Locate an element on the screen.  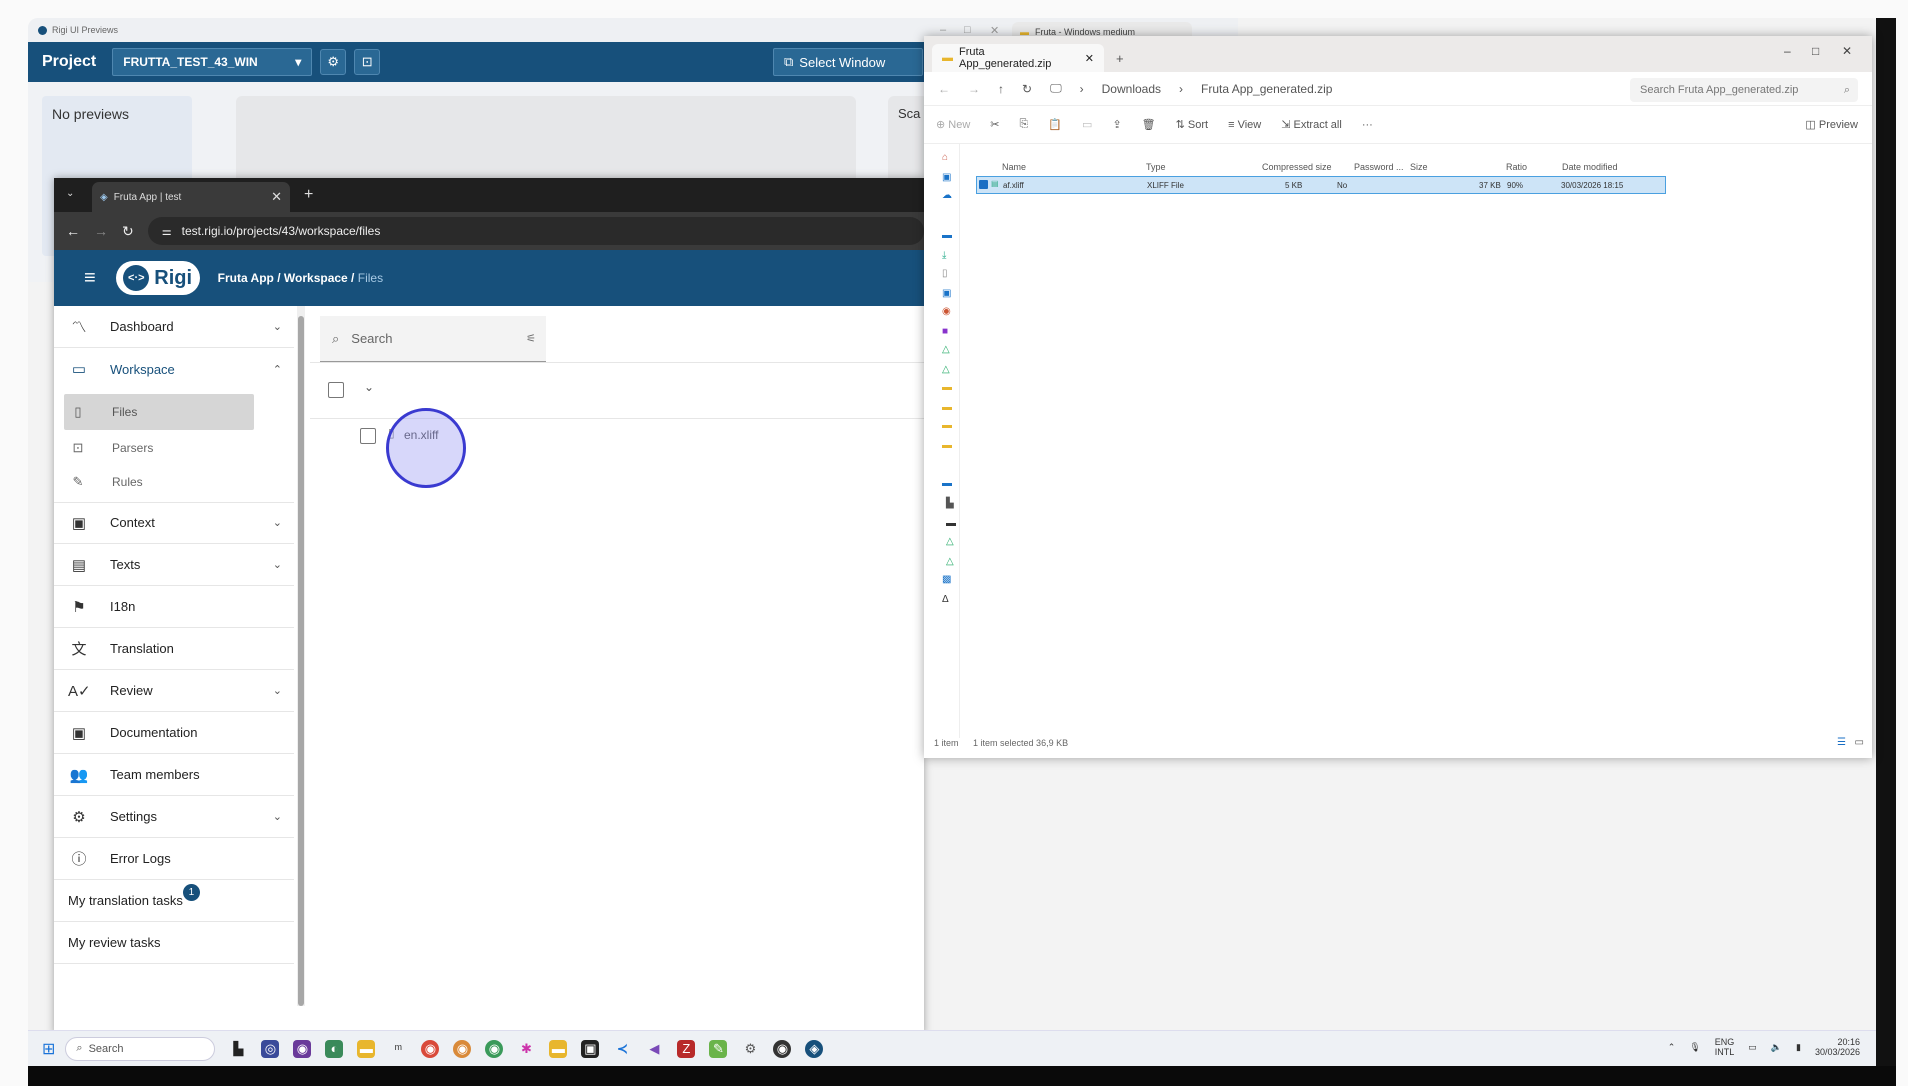
explorer-tab: ▬ Fruta App_generated.zip ✕ is located at coordinates (1018, 58).